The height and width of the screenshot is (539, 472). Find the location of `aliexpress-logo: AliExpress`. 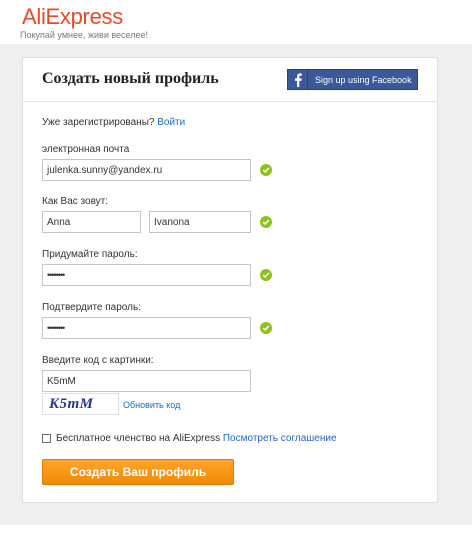

aliexpress-logo: AliExpress is located at coordinates (72, 17).